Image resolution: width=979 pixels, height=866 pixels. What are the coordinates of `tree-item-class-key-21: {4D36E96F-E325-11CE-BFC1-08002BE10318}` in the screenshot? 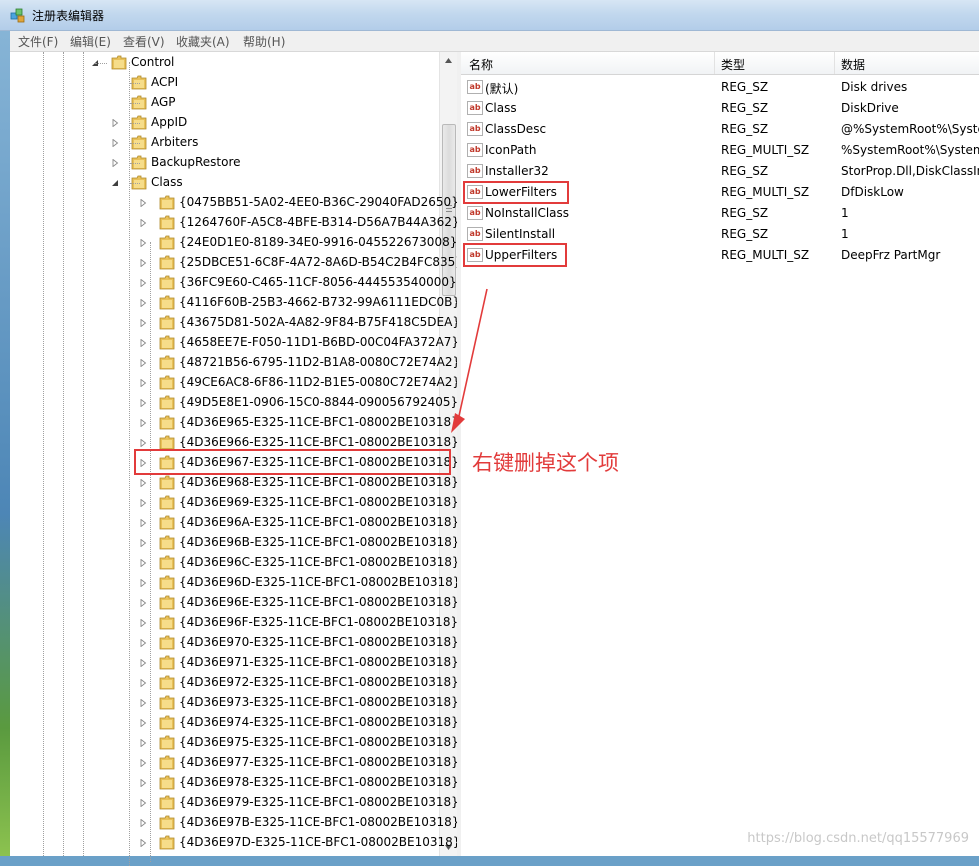 It's located at (234, 623).